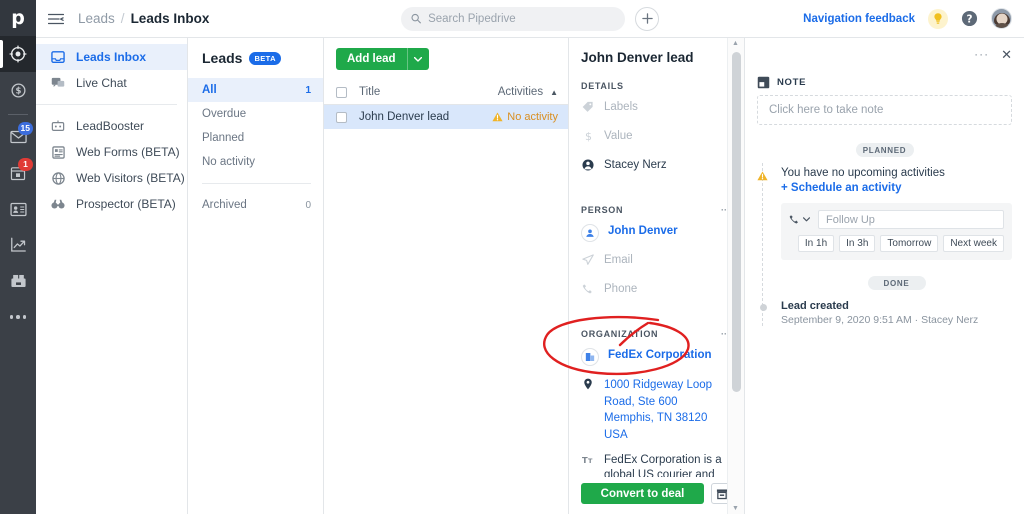  I want to click on detail-scrollbar: ▲ ▼, so click(735, 276).